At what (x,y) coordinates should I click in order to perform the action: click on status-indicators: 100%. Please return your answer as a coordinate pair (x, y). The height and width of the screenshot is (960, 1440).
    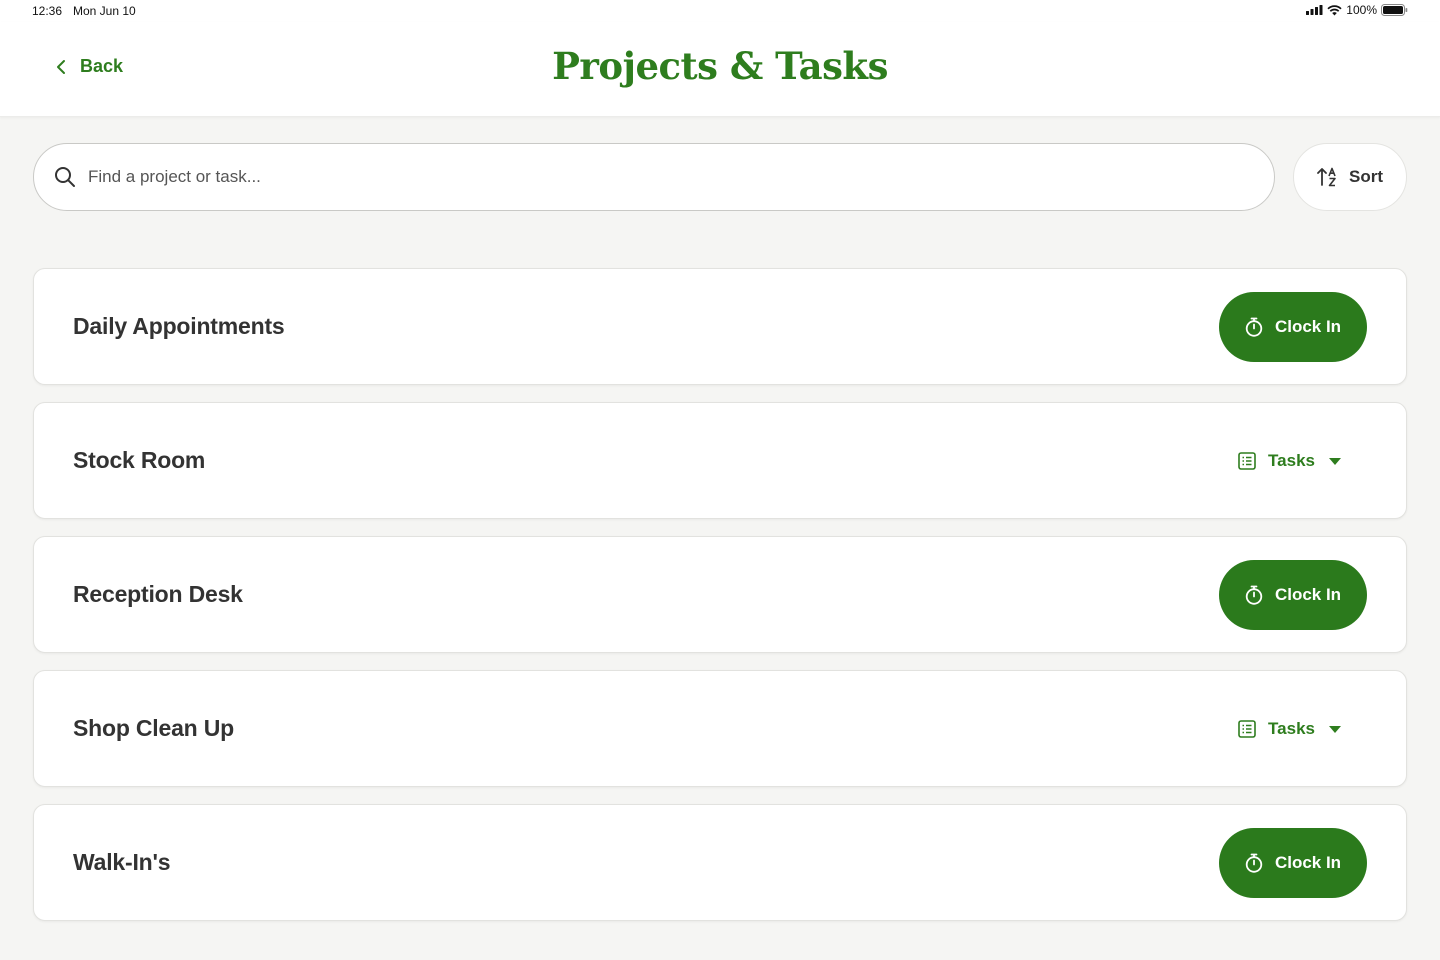
    Looking at the image, I should click on (1357, 10).